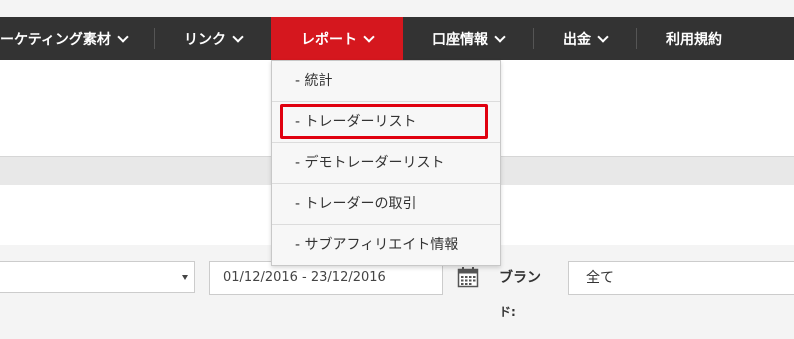 The image size is (794, 339). I want to click on nav-links: リンク, so click(213, 38).